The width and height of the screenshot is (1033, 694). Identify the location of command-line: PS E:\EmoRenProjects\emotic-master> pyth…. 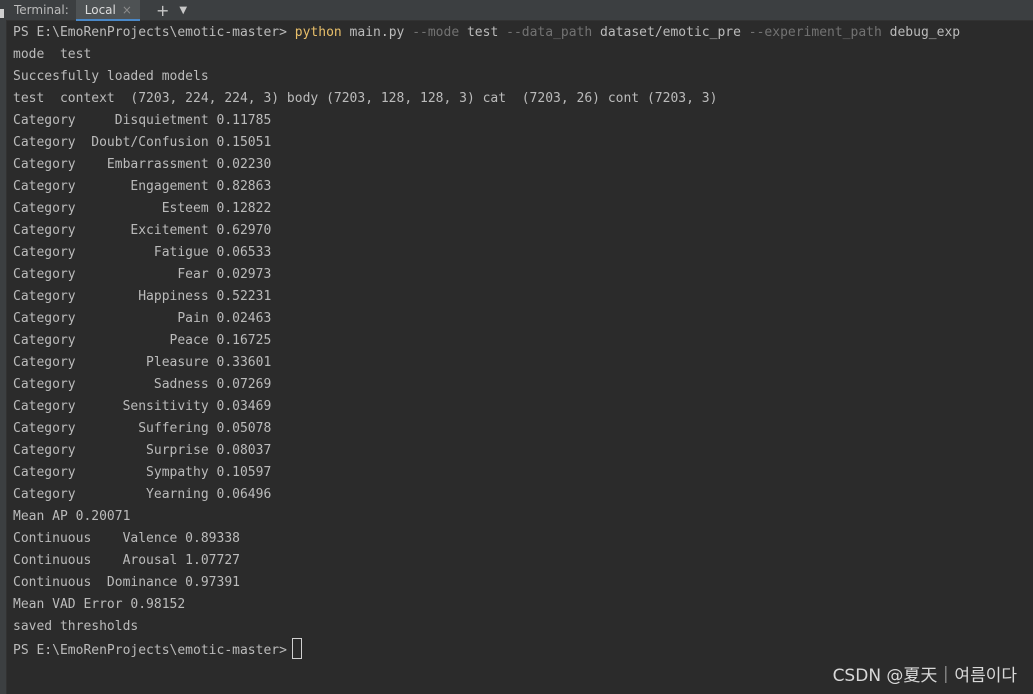
(518, 33).